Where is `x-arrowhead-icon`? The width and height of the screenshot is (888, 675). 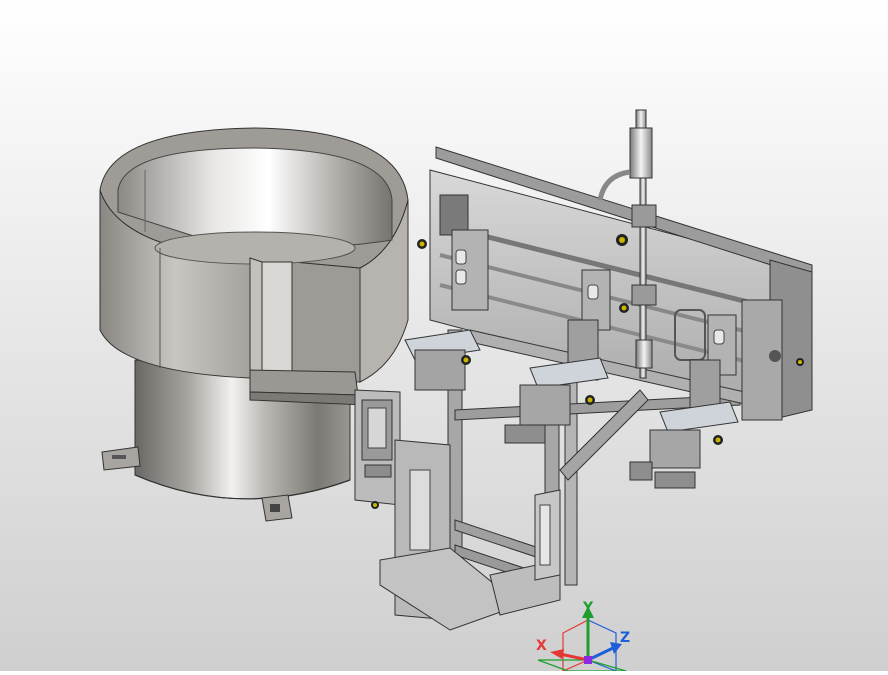
x-arrowhead-icon is located at coordinates (557, 654).